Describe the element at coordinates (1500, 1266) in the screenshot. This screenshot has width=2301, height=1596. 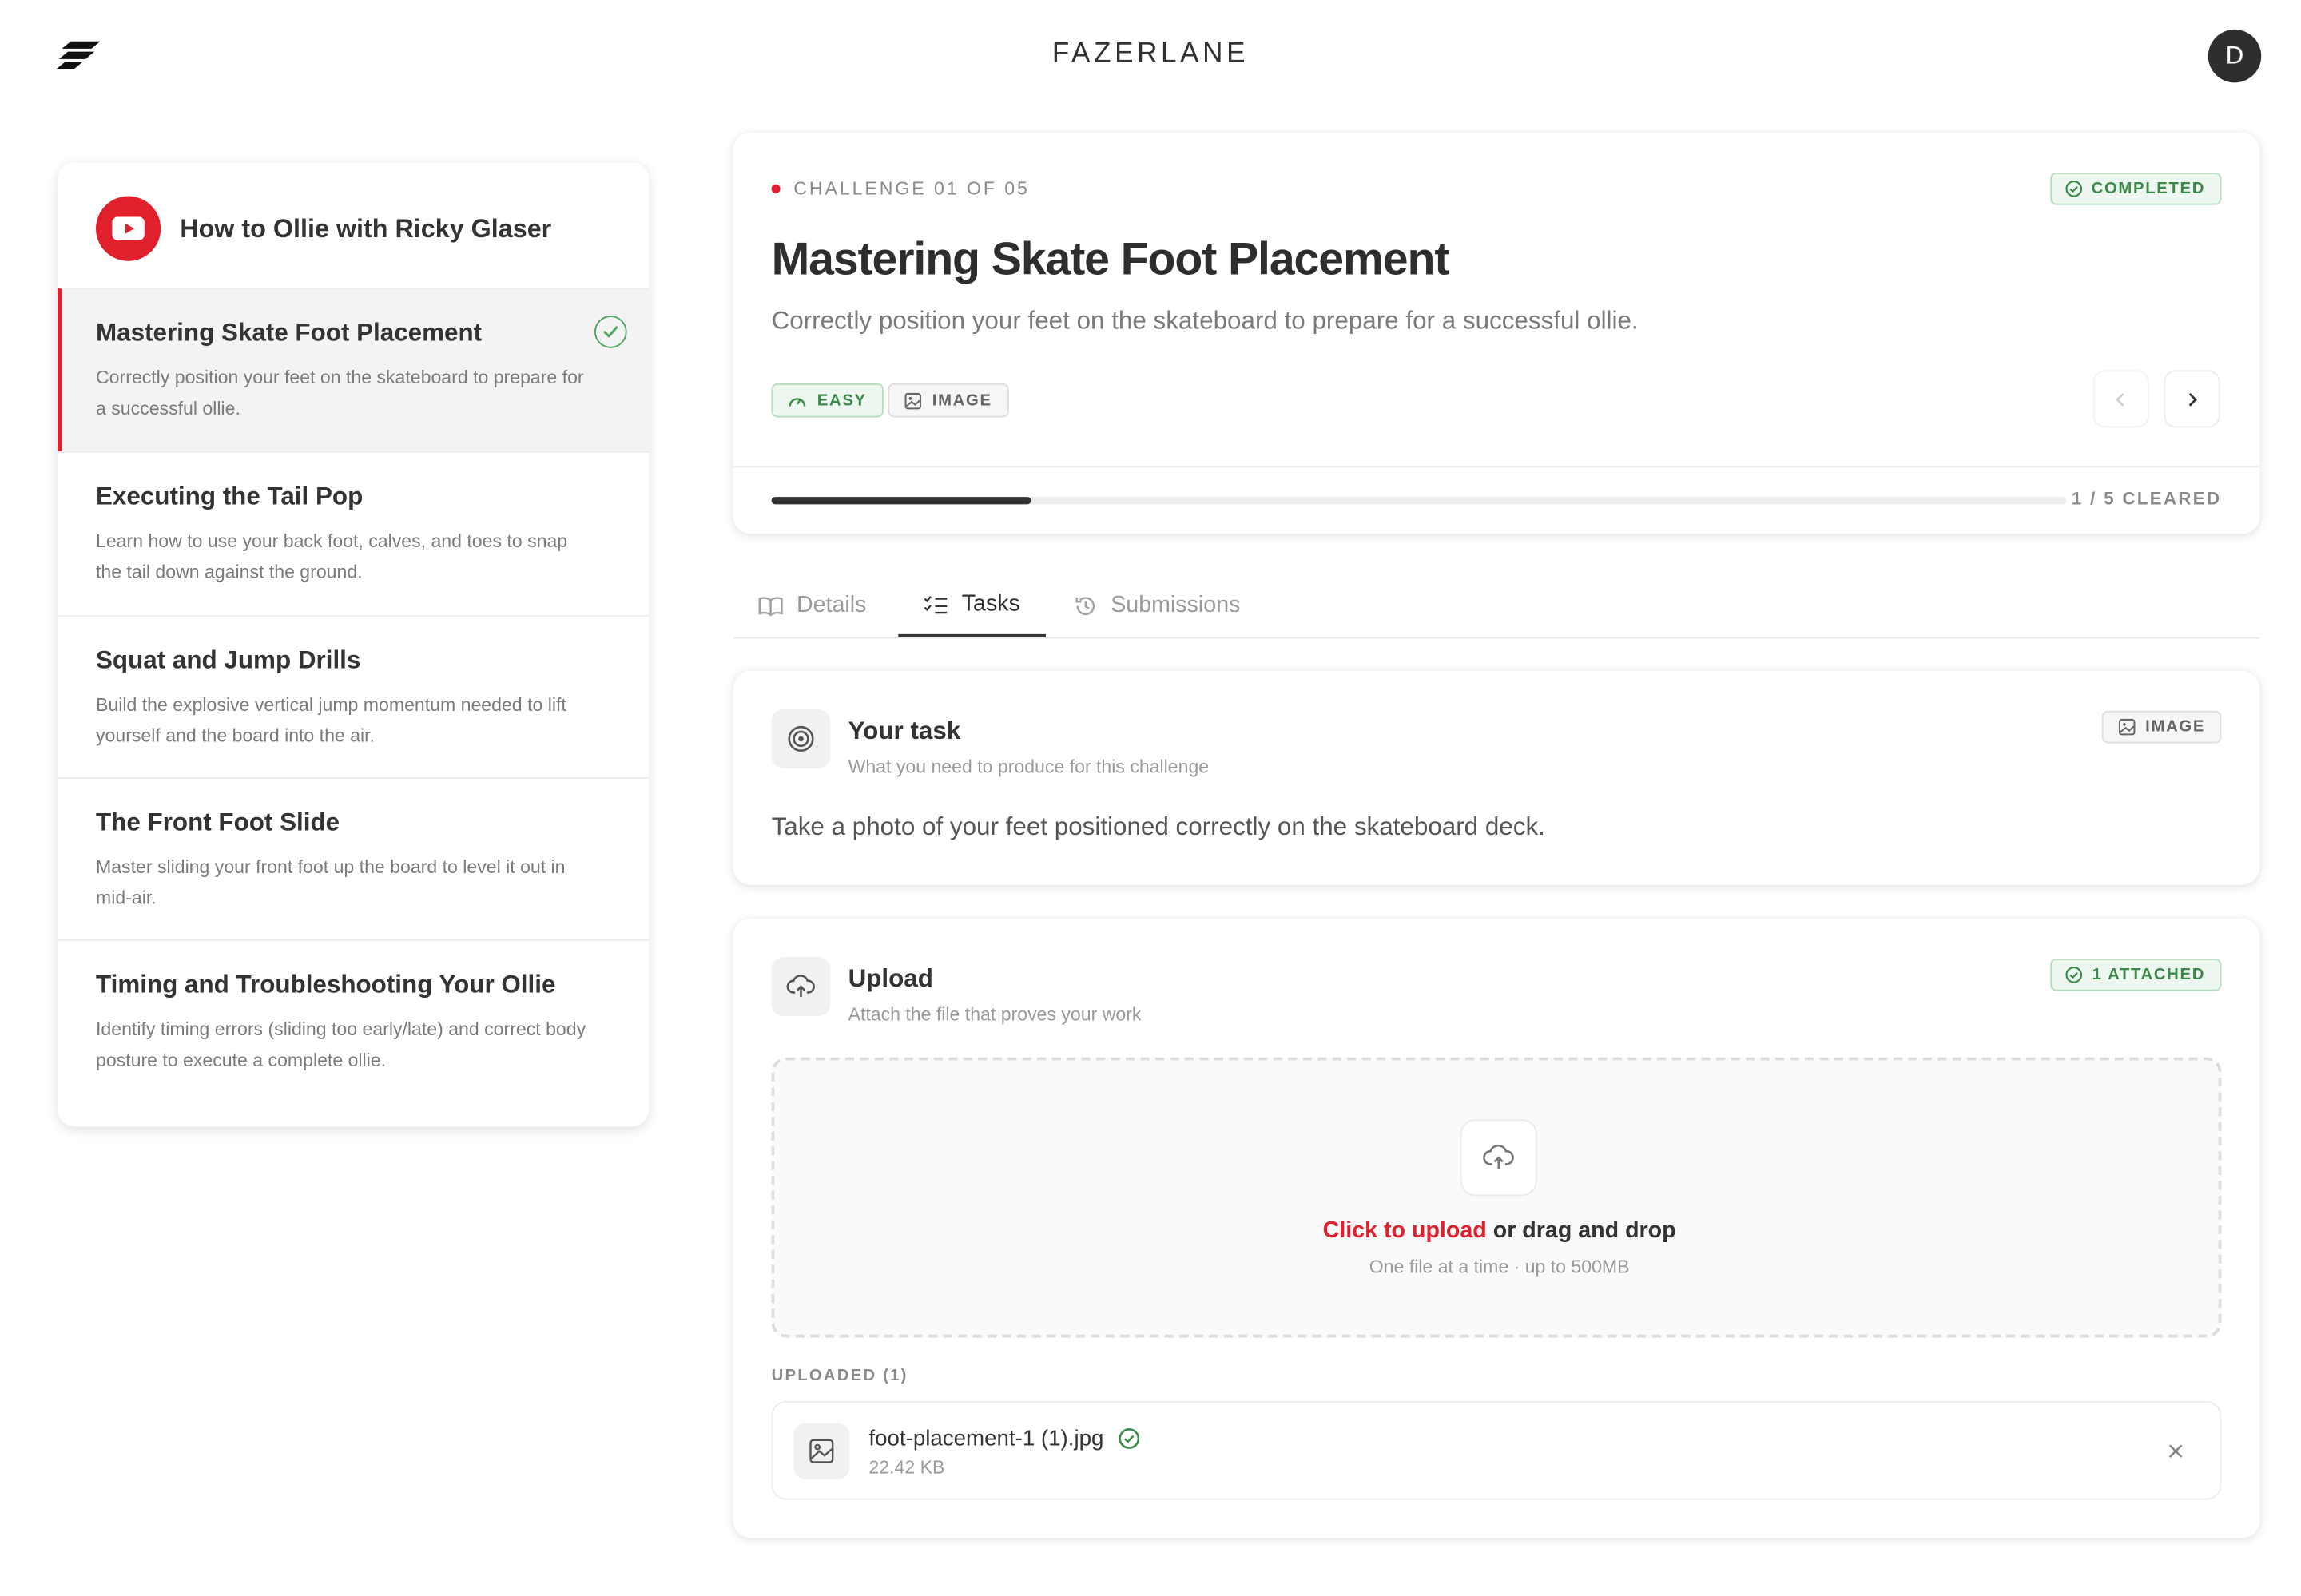
I see `dropzone-hint: One file at a time · up to 500MB` at that location.